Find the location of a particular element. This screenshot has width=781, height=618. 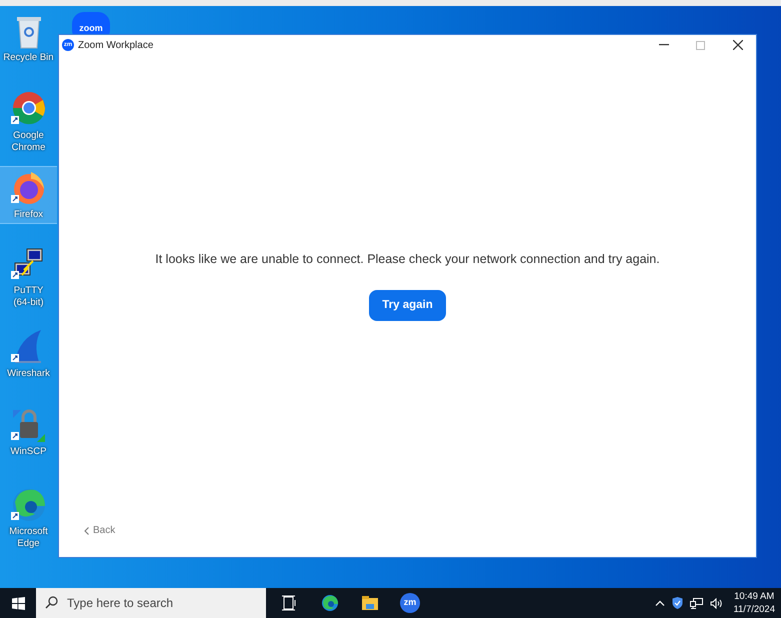

icon-label: Google Chrome is located at coordinates (28, 142).